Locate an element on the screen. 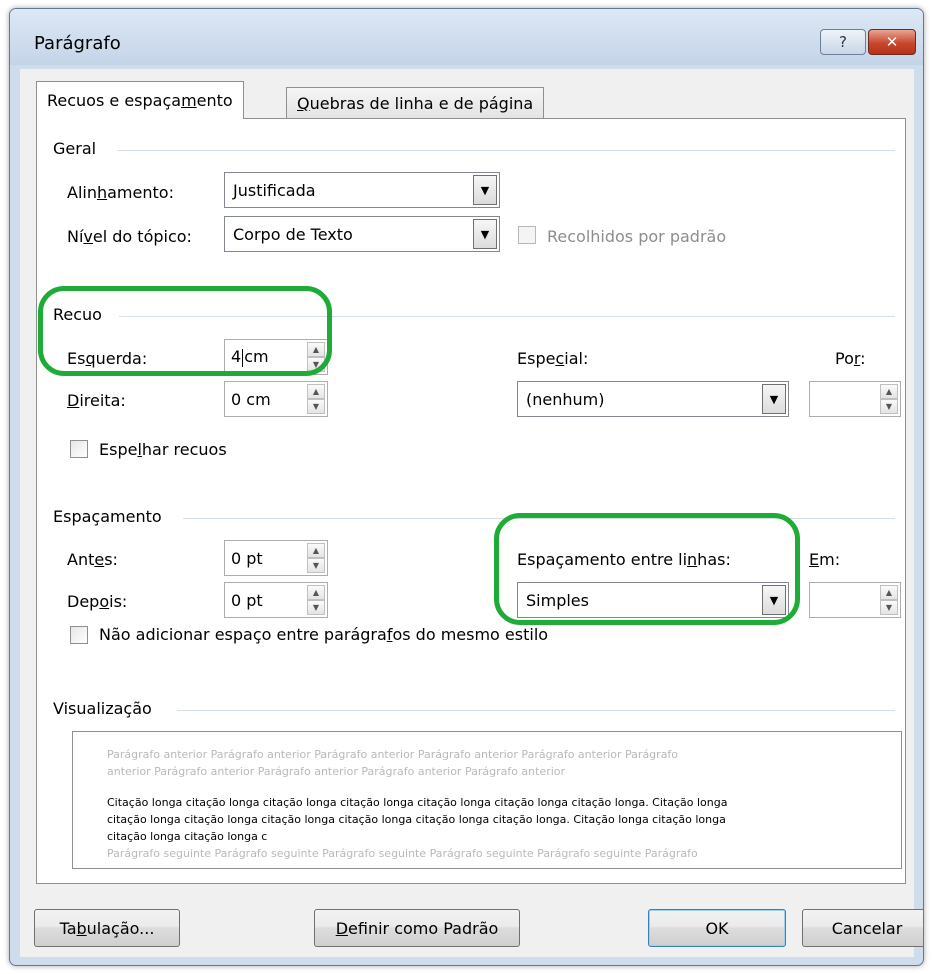  cancelar-button: Cancelar is located at coordinates (862, 928).